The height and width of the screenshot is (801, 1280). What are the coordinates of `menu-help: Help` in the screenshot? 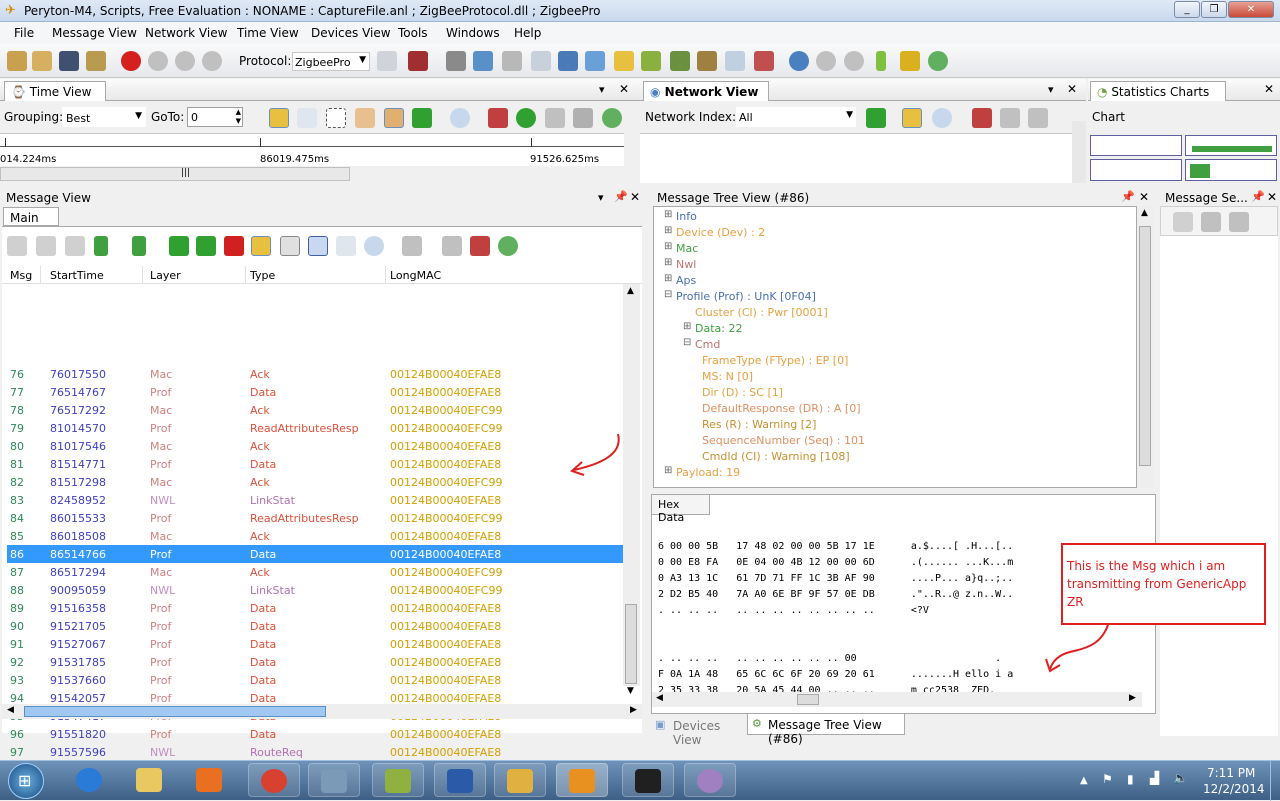 It's located at (527, 33).